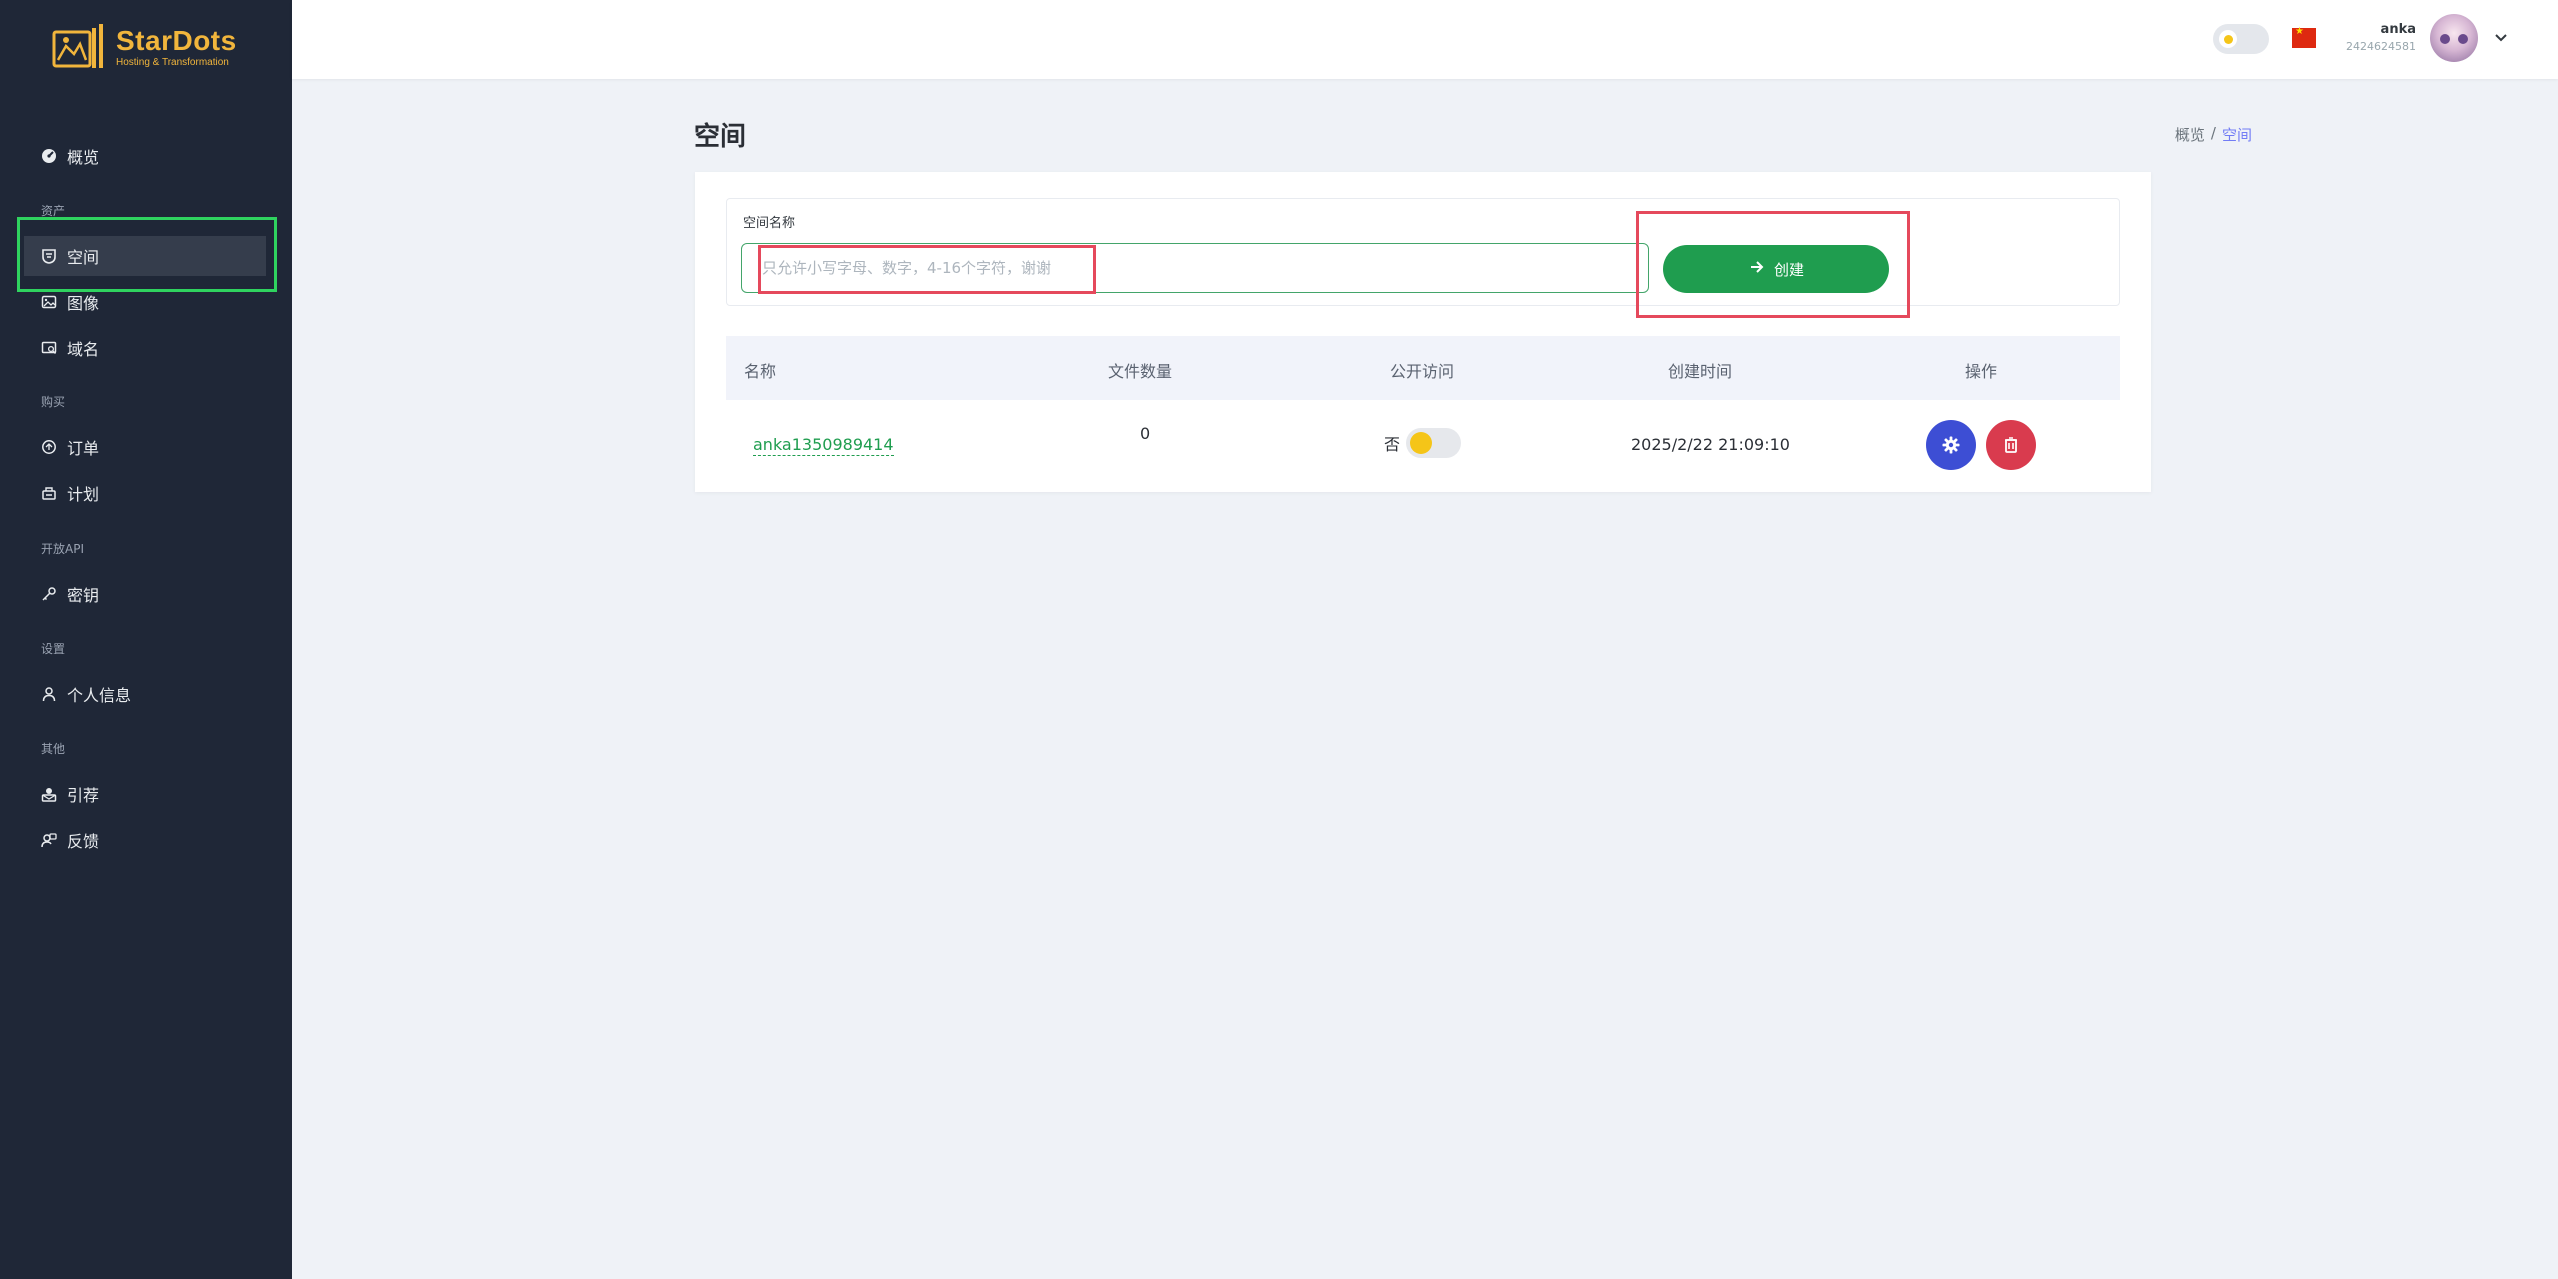  What do you see at coordinates (823, 445) in the screenshot?
I see `space-name-link: anka1350989414` at bounding box center [823, 445].